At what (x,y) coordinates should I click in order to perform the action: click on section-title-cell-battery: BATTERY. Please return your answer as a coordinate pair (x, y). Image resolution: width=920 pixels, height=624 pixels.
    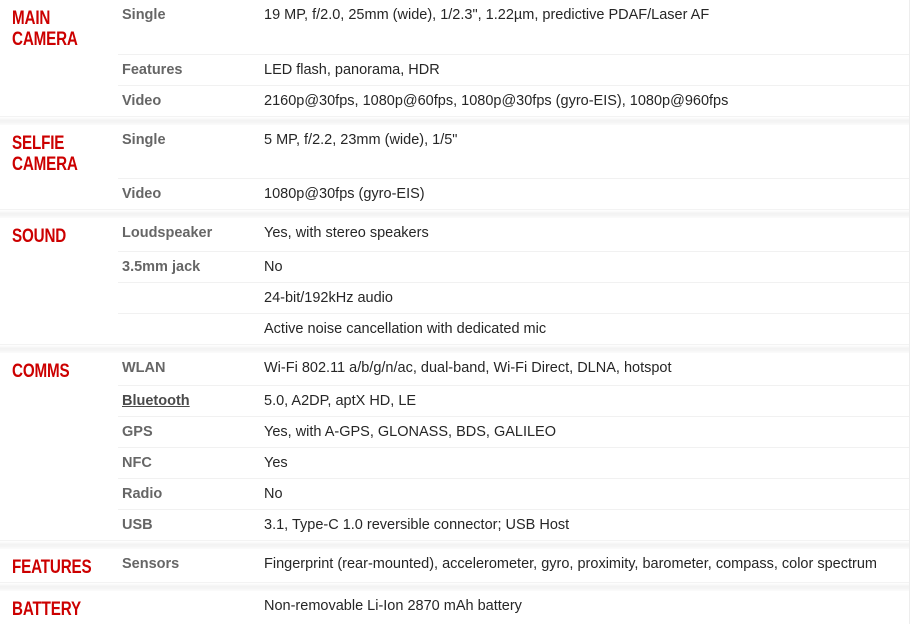
    Looking at the image, I should click on (59, 607).